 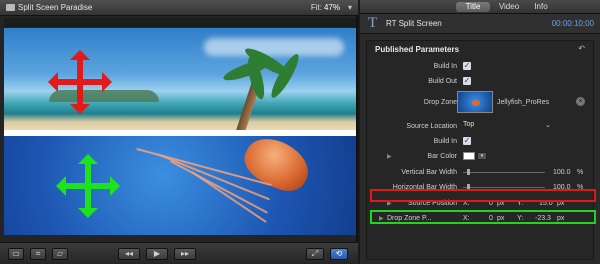 What do you see at coordinates (541, 7) in the screenshot?
I see `tab-info: Info` at bounding box center [541, 7].